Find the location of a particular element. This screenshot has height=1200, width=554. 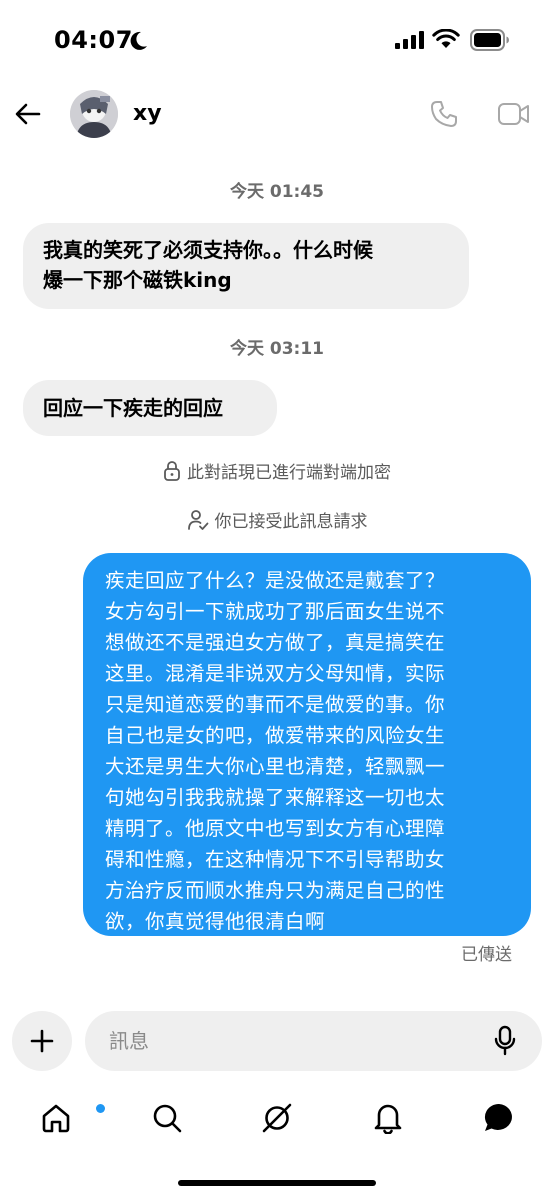

search-icon is located at coordinates (167, 1118).